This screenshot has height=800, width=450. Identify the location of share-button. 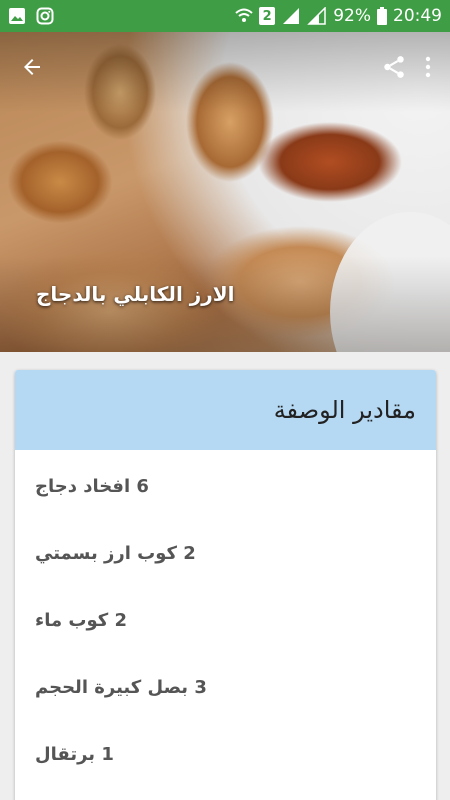
(394, 67).